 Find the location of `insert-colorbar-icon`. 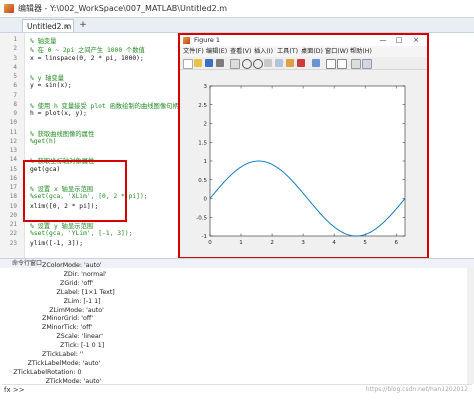

insert-colorbar-icon is located at coordinates (331, 64).